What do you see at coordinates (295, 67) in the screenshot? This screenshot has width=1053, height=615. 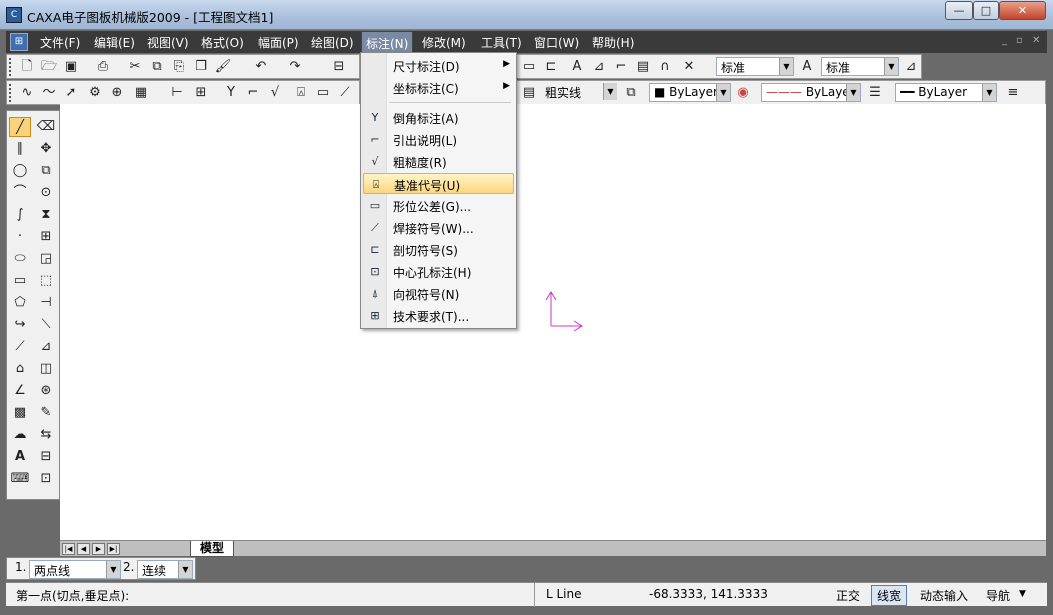 I see `redo-icon: ↷` at bounding box center [295, 67].